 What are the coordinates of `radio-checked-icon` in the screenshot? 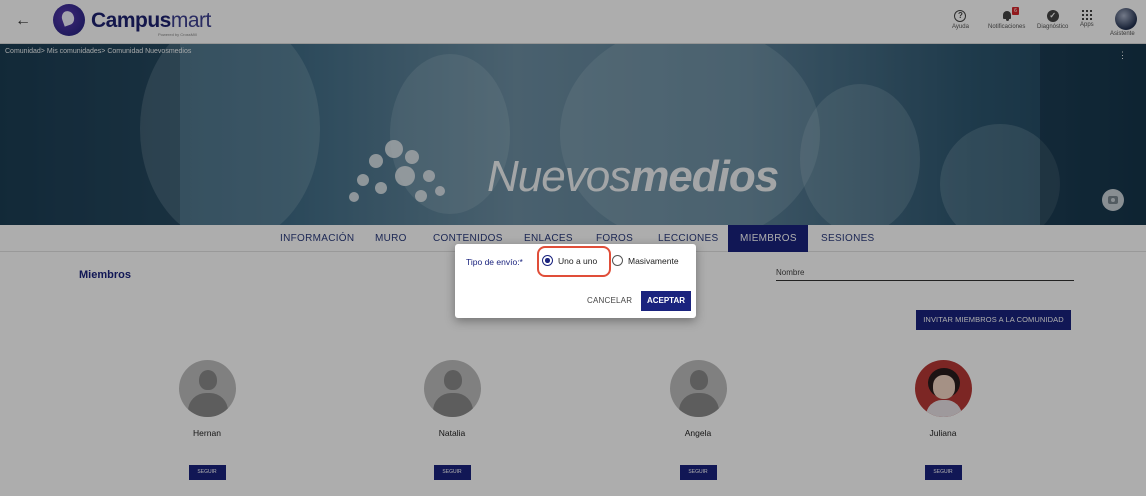 It's located at (547, 261).